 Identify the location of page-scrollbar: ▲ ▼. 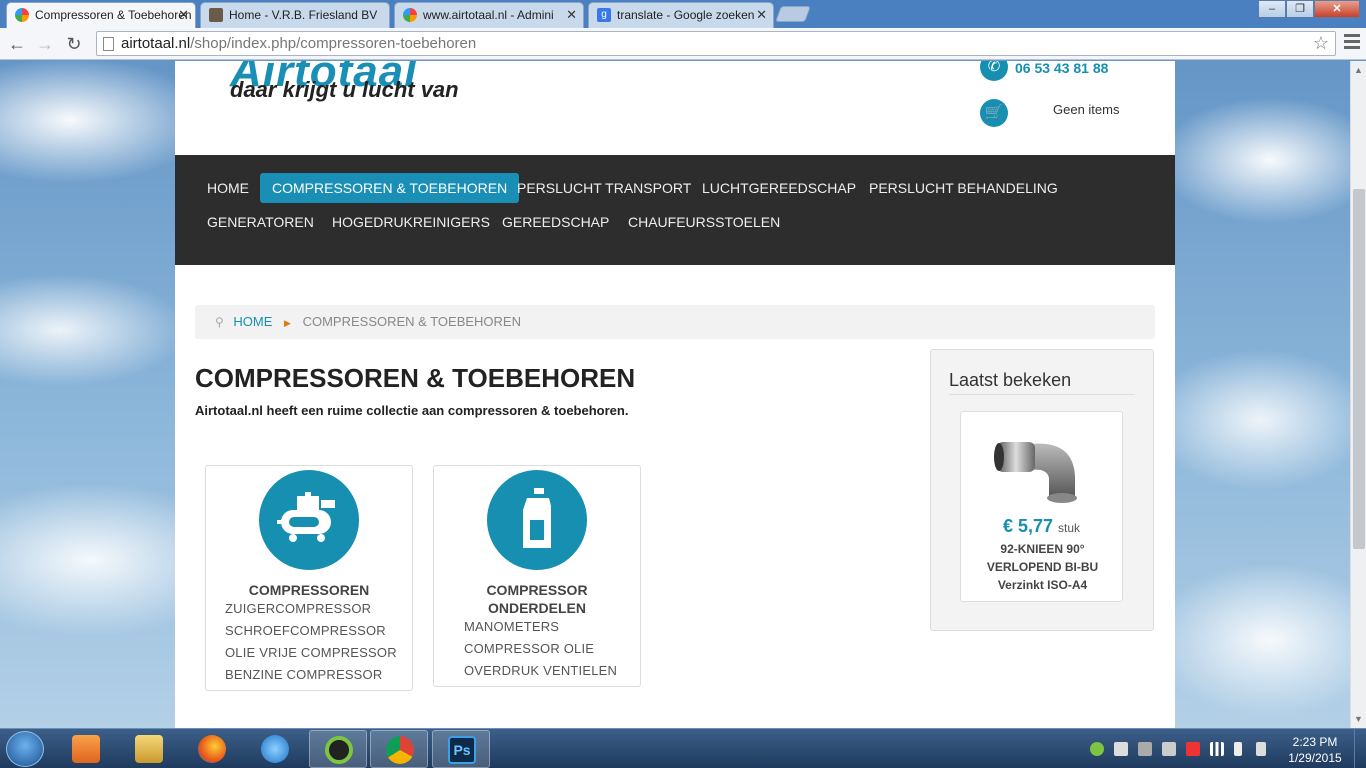
(1358, 394).